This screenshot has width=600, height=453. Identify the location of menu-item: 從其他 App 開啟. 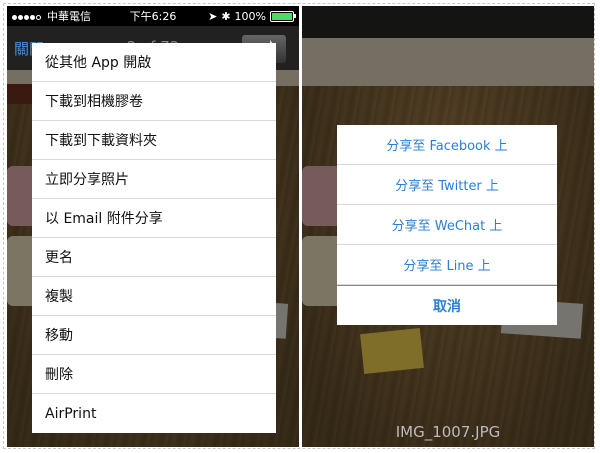
(154, 62).